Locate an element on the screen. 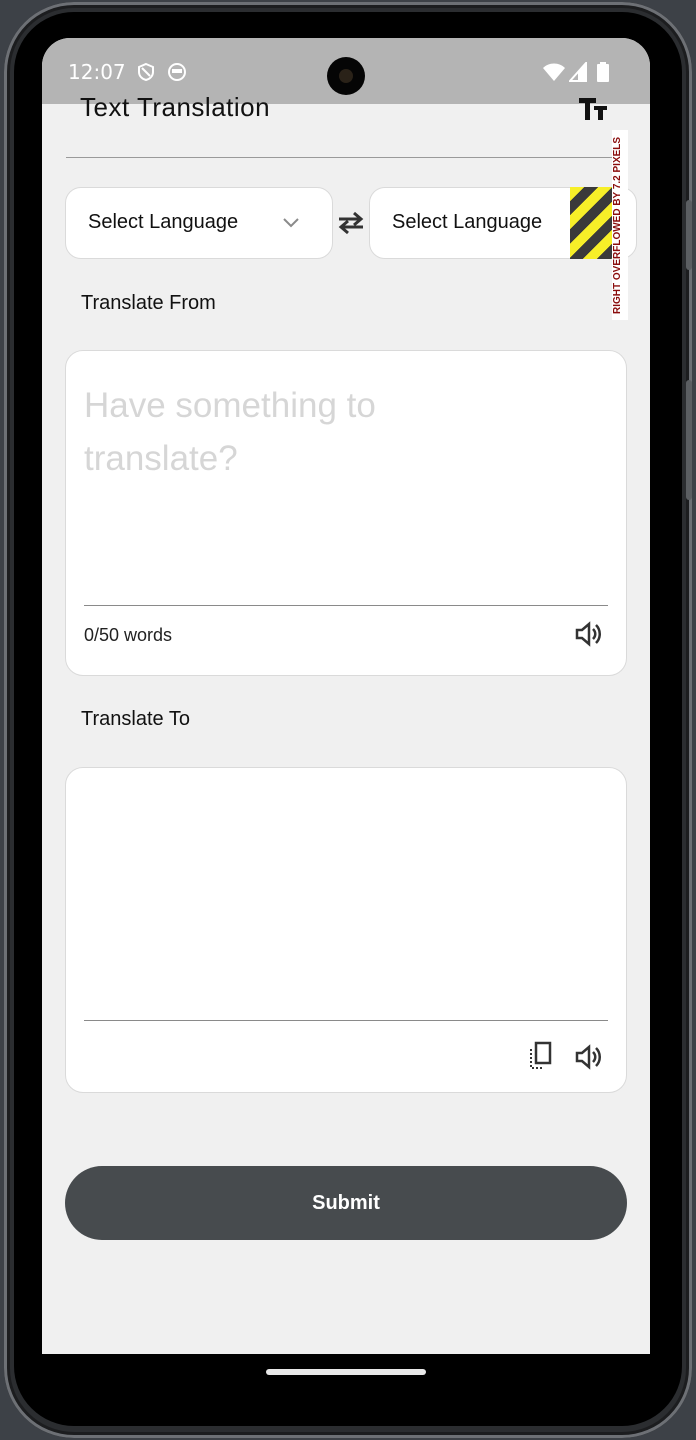 The image size is (696, 1440). face-icon is located at coordinates (177, 74).